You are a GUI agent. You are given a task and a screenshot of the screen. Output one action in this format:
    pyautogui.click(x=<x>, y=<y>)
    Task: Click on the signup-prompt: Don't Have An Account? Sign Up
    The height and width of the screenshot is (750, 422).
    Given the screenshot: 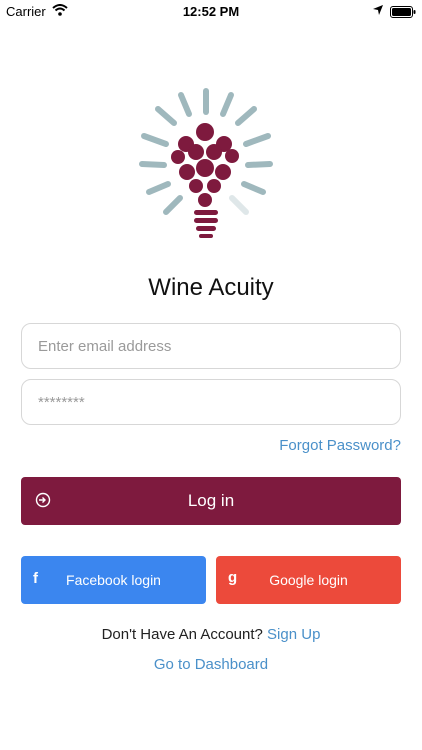 What is the action you would take?
    pyautogui.click(x=211, y=634)
    